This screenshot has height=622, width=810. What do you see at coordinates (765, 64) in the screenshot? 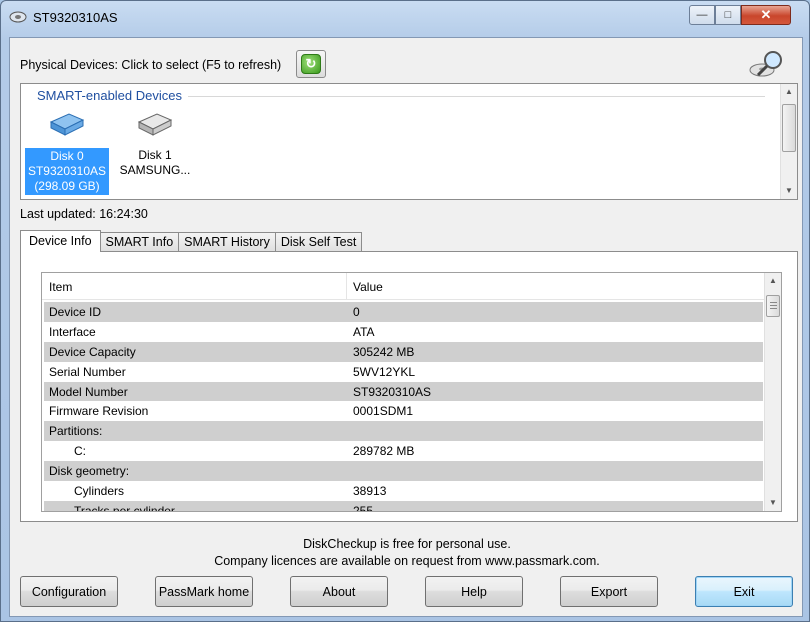
I see `magnifier-icon` at bounding box center [765, 64].